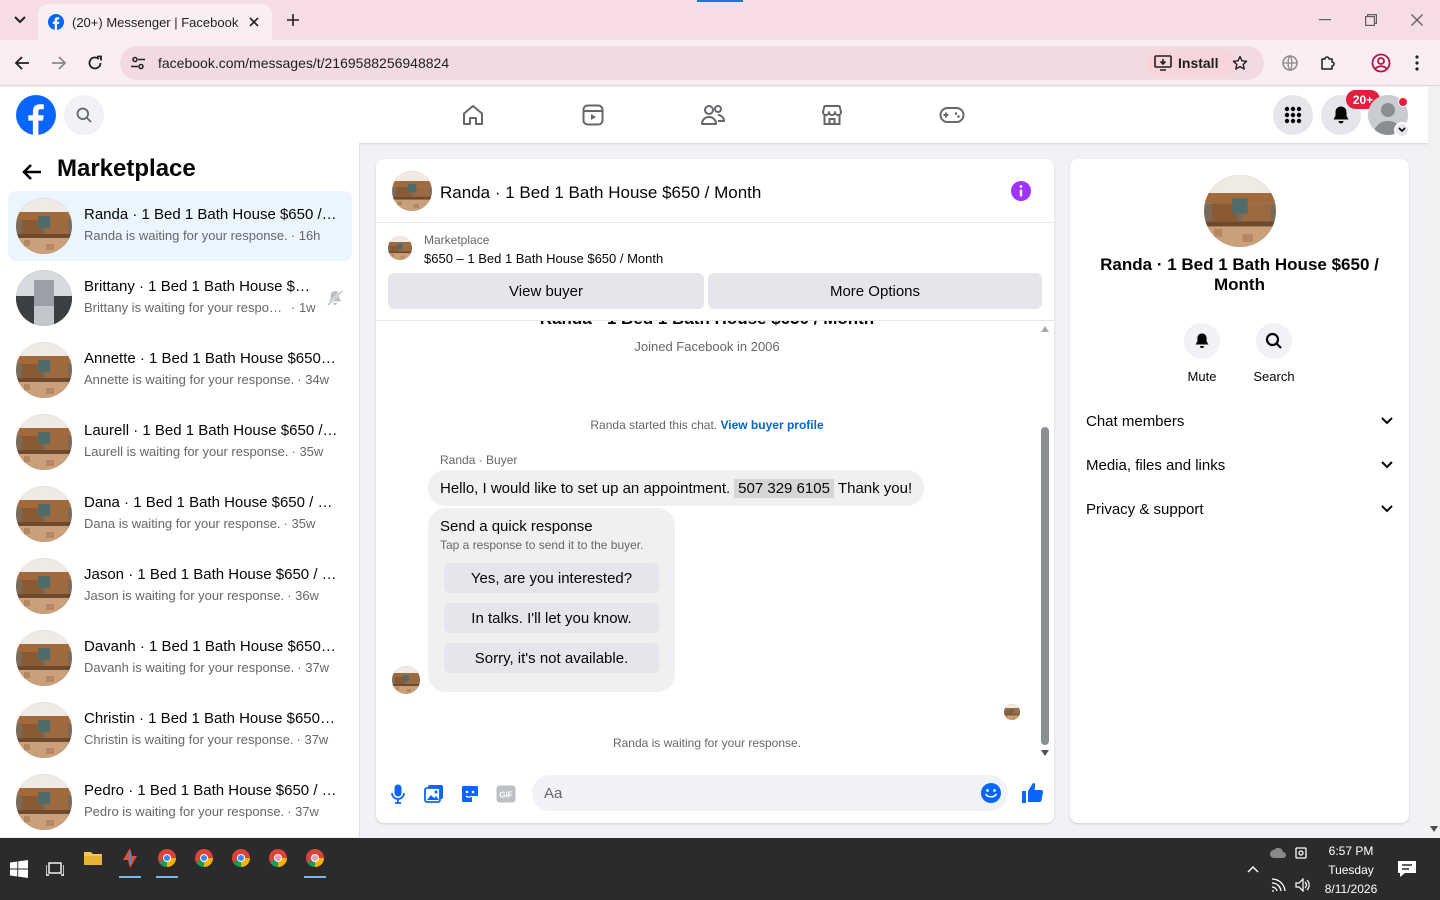  I want to click on details-avatar, so click(1240, 211).